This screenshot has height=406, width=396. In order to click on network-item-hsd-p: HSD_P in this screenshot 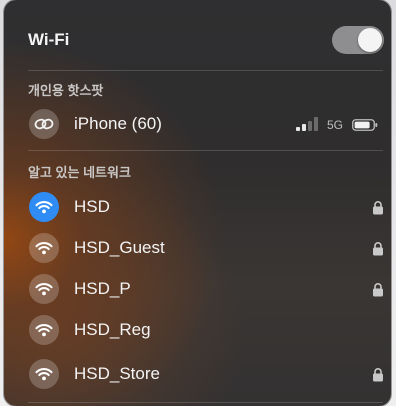, I will do `click(201, 289)`.